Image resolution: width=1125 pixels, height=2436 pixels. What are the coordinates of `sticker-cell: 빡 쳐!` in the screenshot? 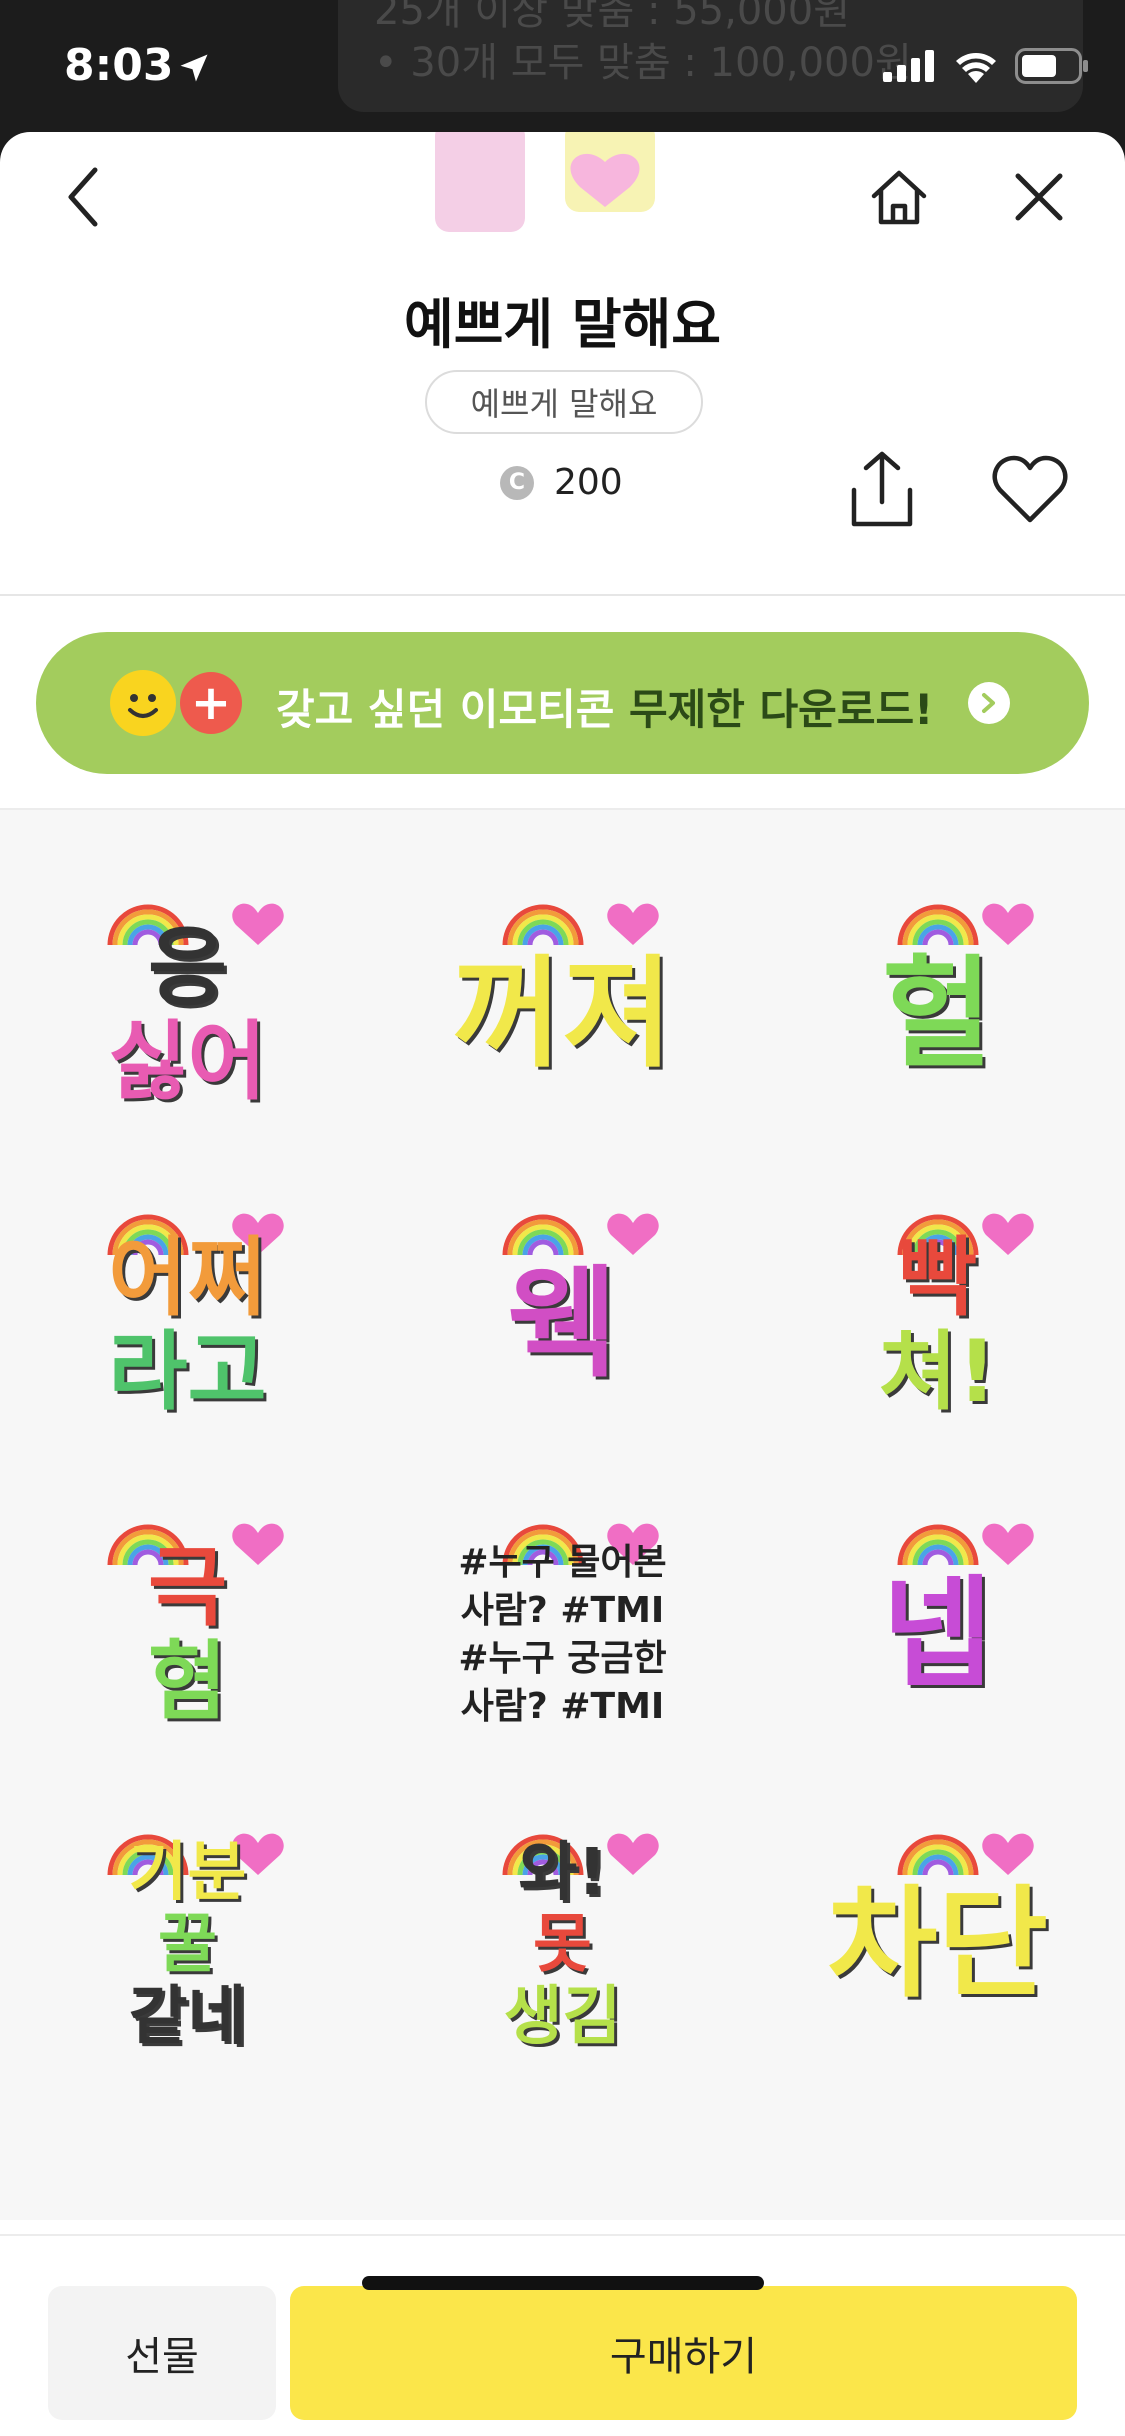 It's located at (937, 1315).